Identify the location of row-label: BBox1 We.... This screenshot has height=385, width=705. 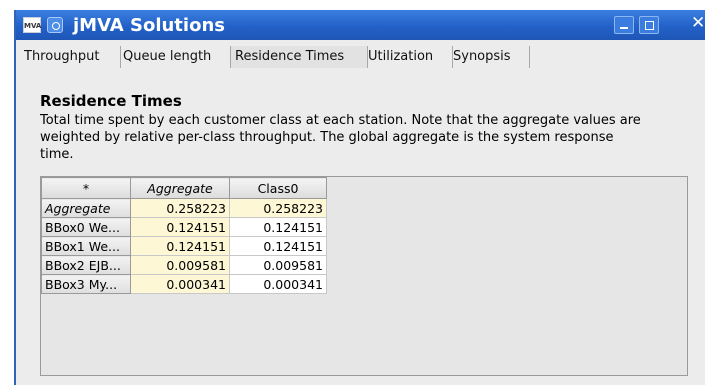
(86, 246).